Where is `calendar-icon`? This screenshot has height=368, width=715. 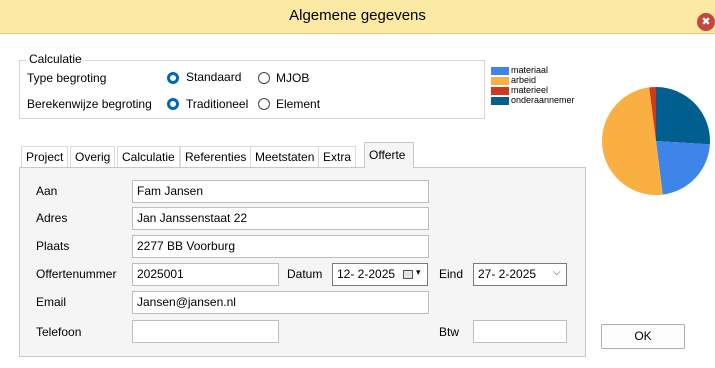
calendar-icon is located at coordinates (408, 274).